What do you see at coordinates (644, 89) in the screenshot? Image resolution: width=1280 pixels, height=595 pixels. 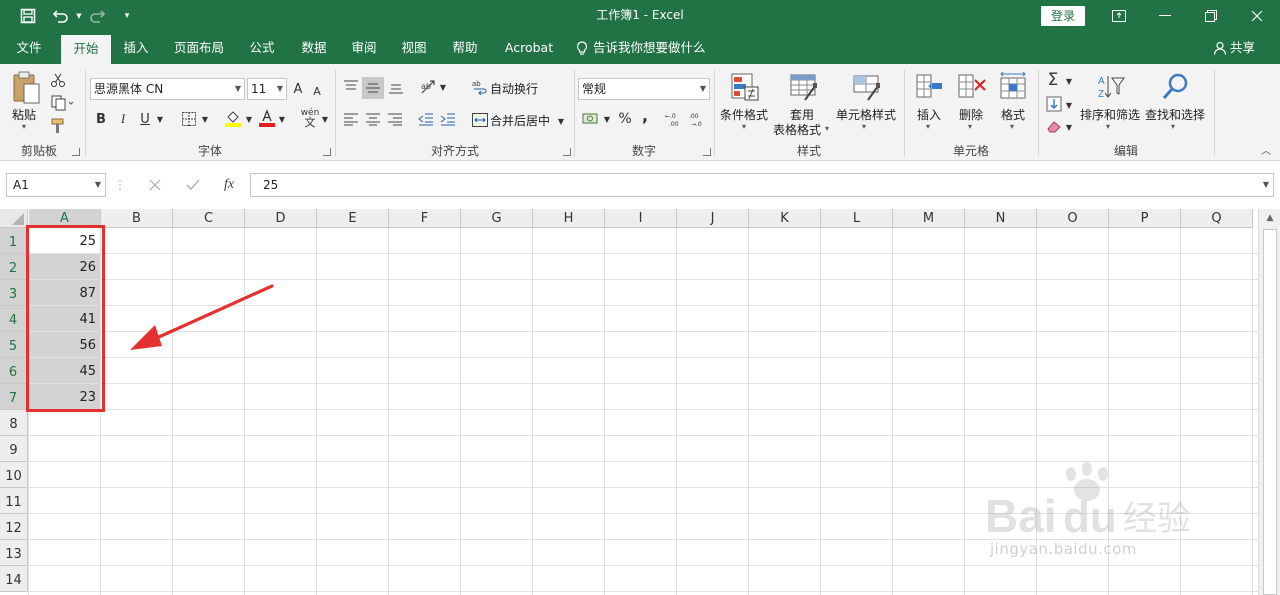 I see `number-format-select: 常规 ▼` at bounding box center [644, 89].